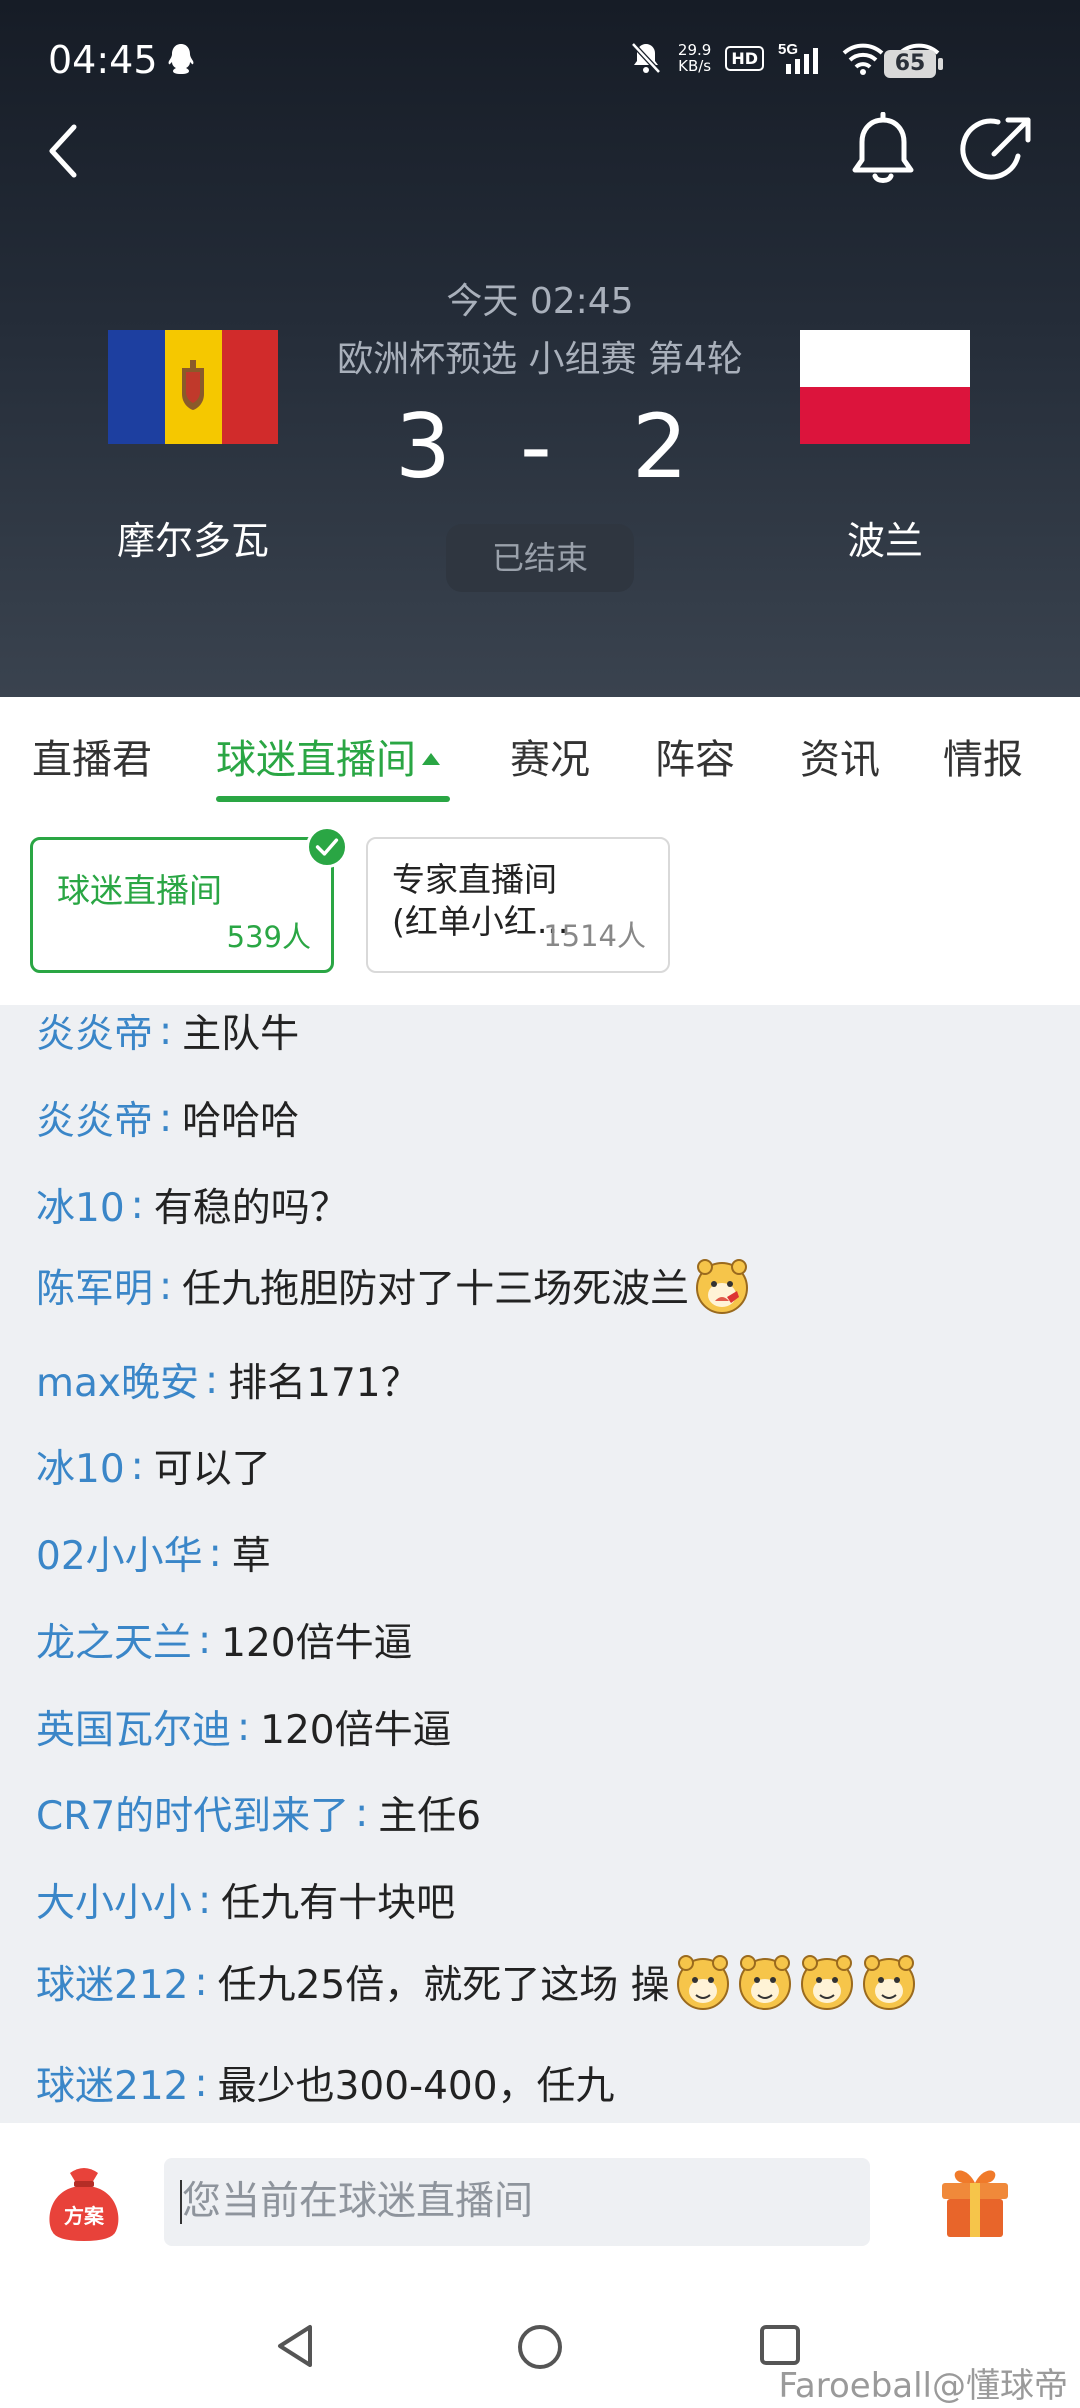 This screenshot has height=2408, width=1080. Describe the element at coordinates (431, 759) in the screenshot. I see `caret-up-icon` at that location.